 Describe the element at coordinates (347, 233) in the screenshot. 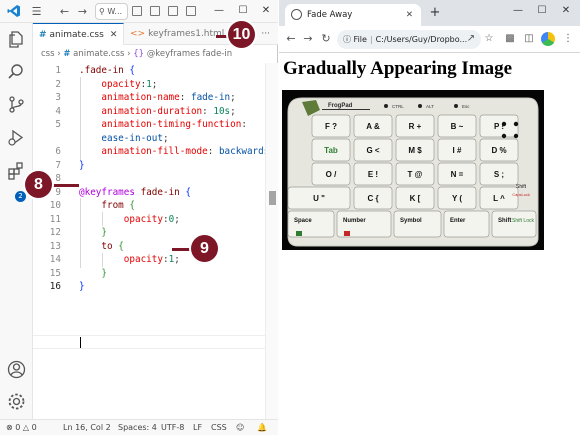

I see `red-marker` at that location.